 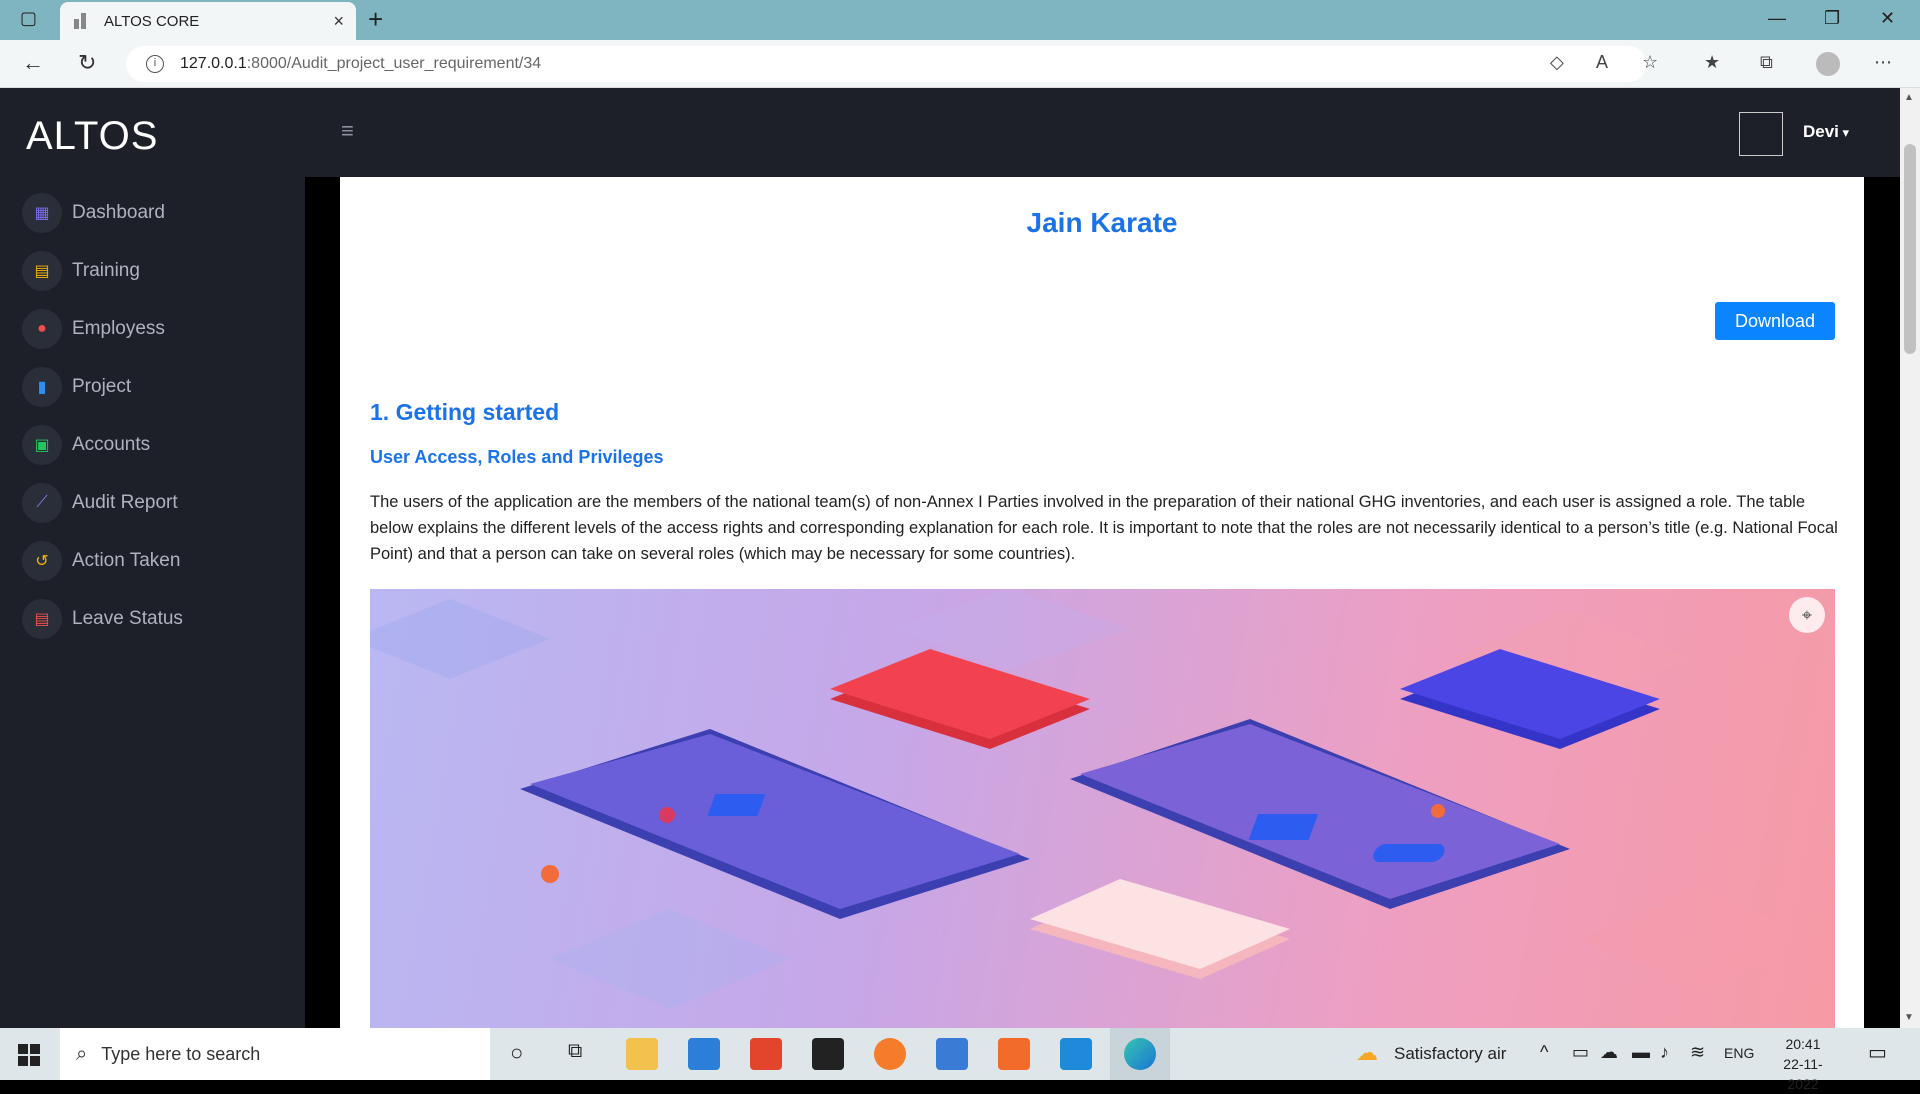 What do you see at coordinates (33, 63) in the screenshot?
I see `back-icon: ←` at bounding box center [33, 63].